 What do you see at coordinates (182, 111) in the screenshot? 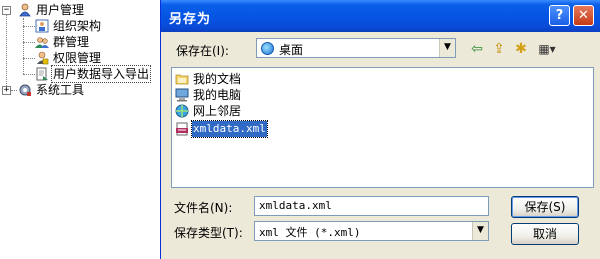
I see `network-icon` at bounding box center [182, 111].